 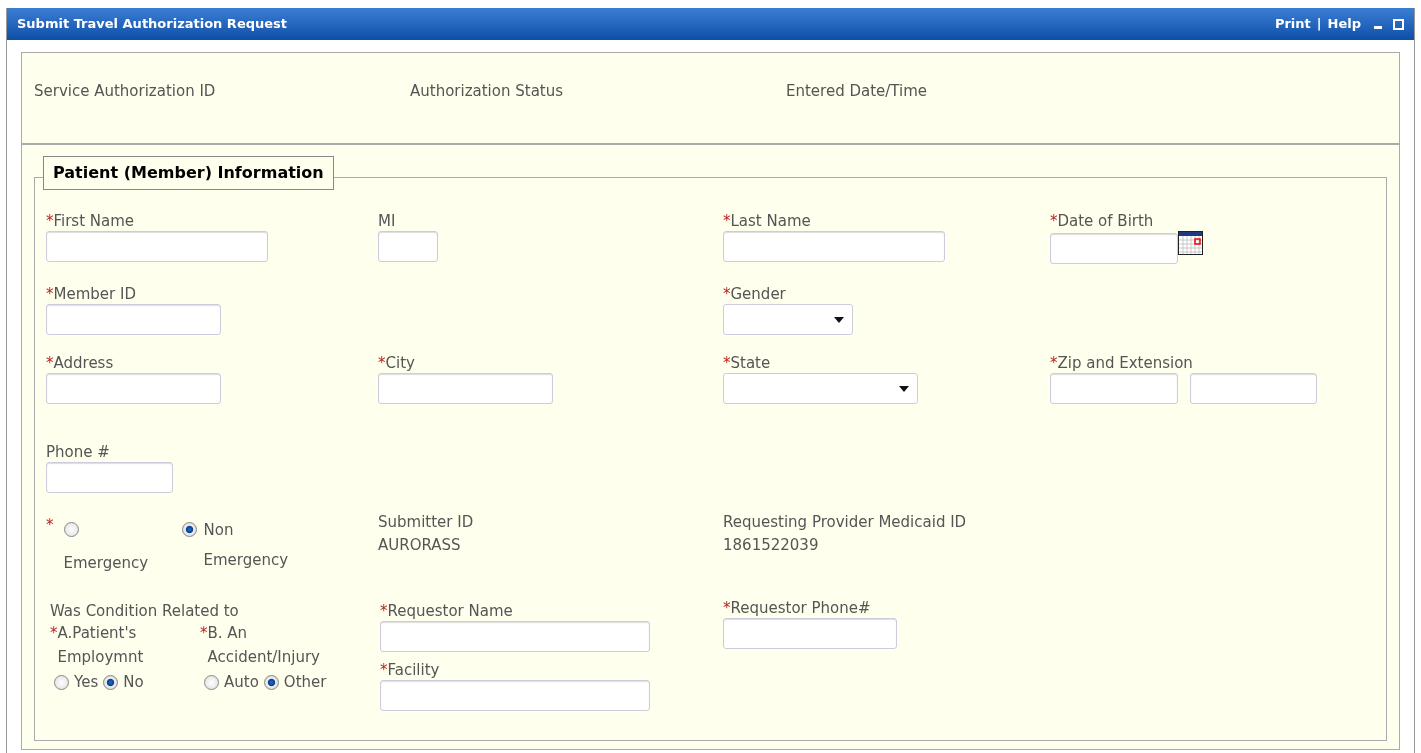 I want to click on radio-label: Yes, so click(x=86, y=682).